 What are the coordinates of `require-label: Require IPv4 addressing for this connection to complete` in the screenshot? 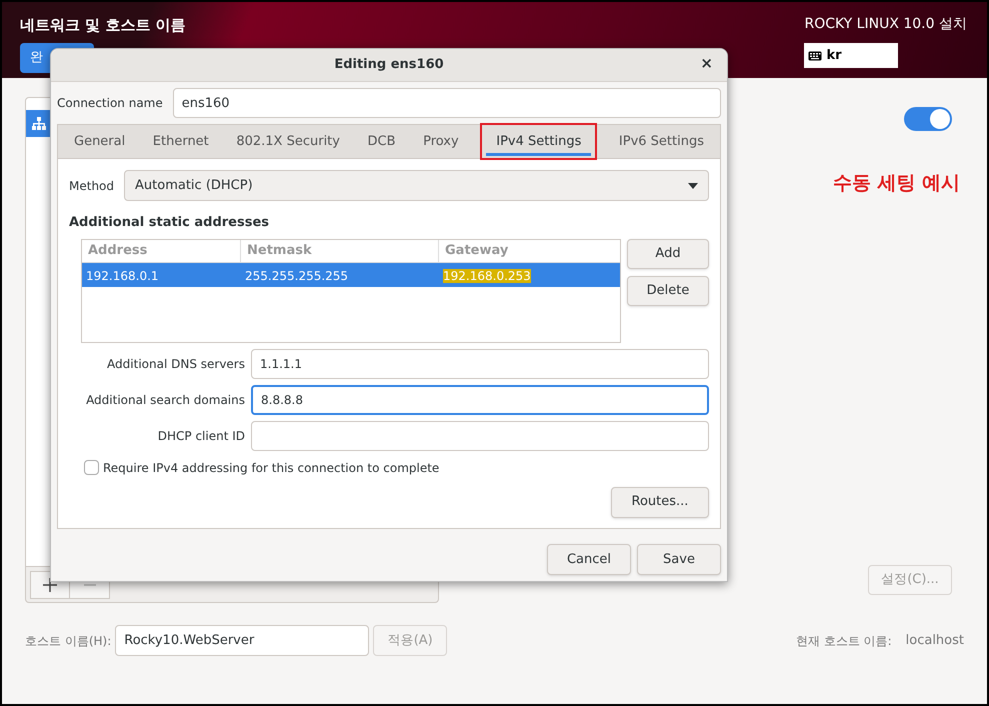 It's located at (271, 468).